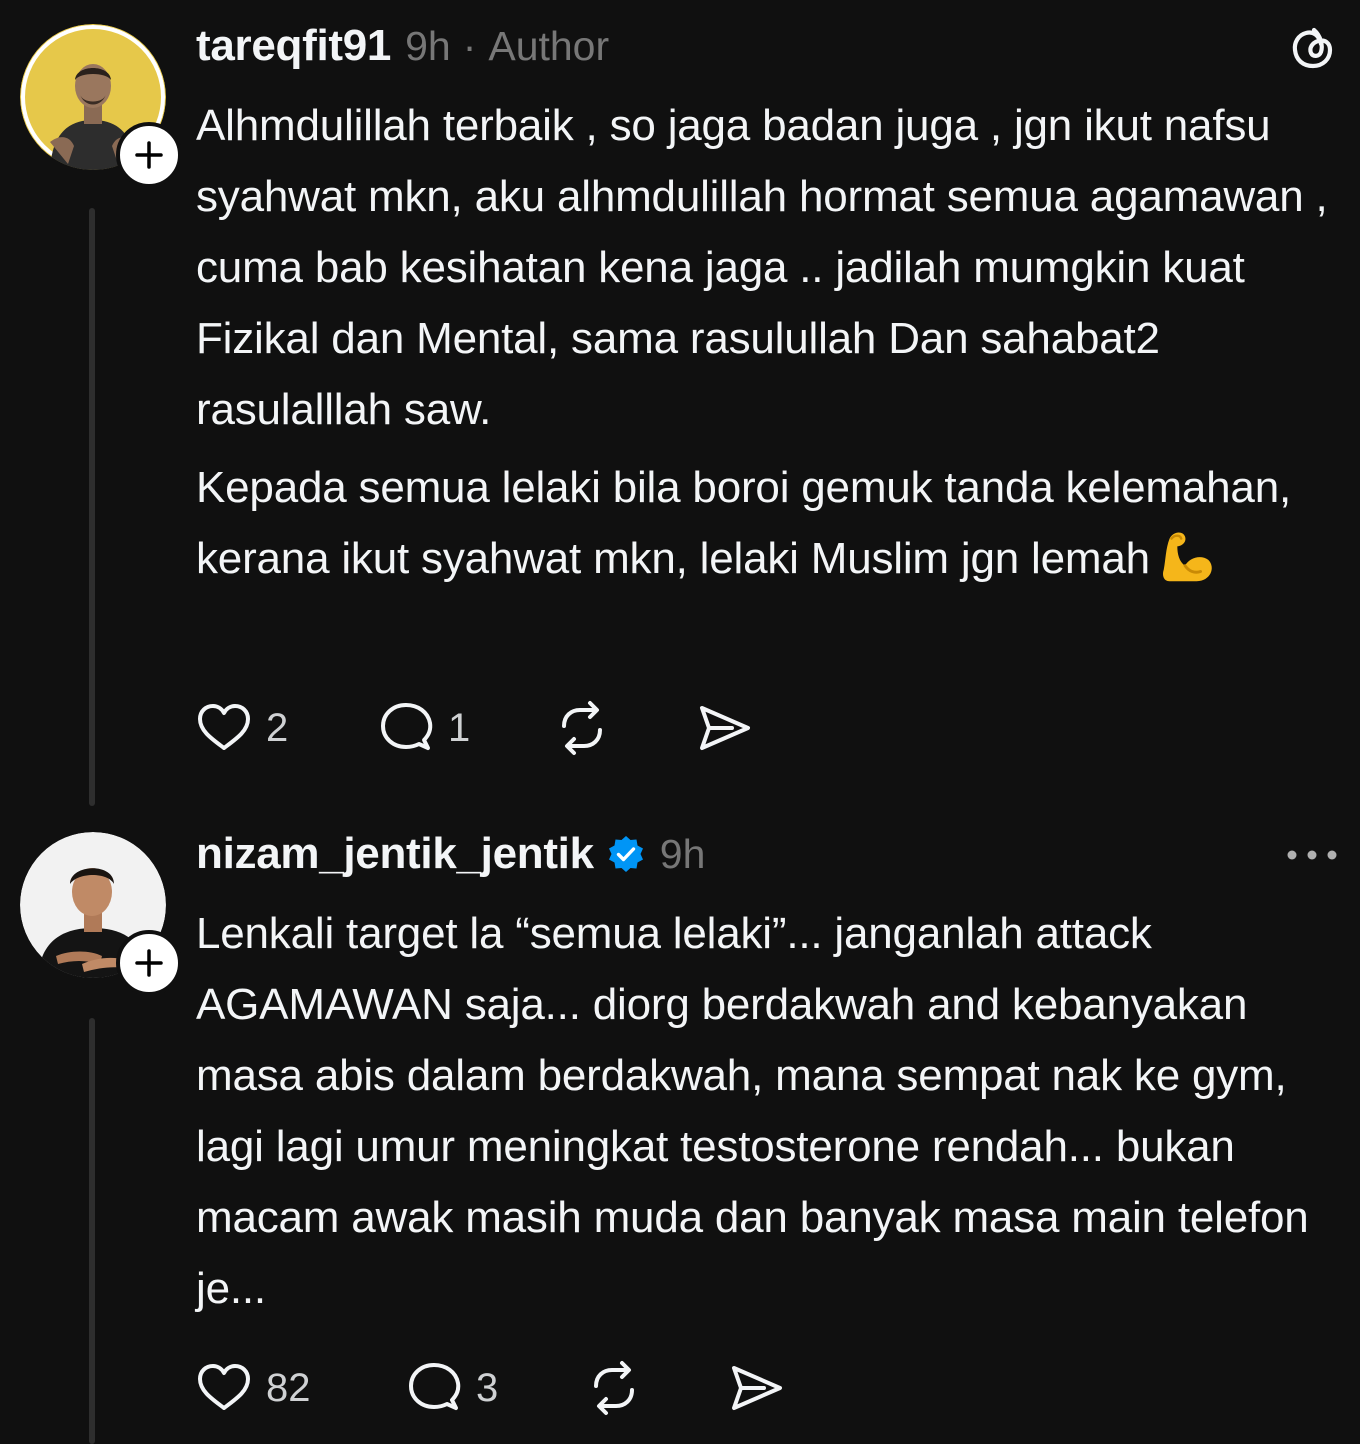 The height and width of the screenshot is (1444, 1360). Describe the element at coordinates (288, 1387) in the screenshot. I see `like-count: 82` at that location.